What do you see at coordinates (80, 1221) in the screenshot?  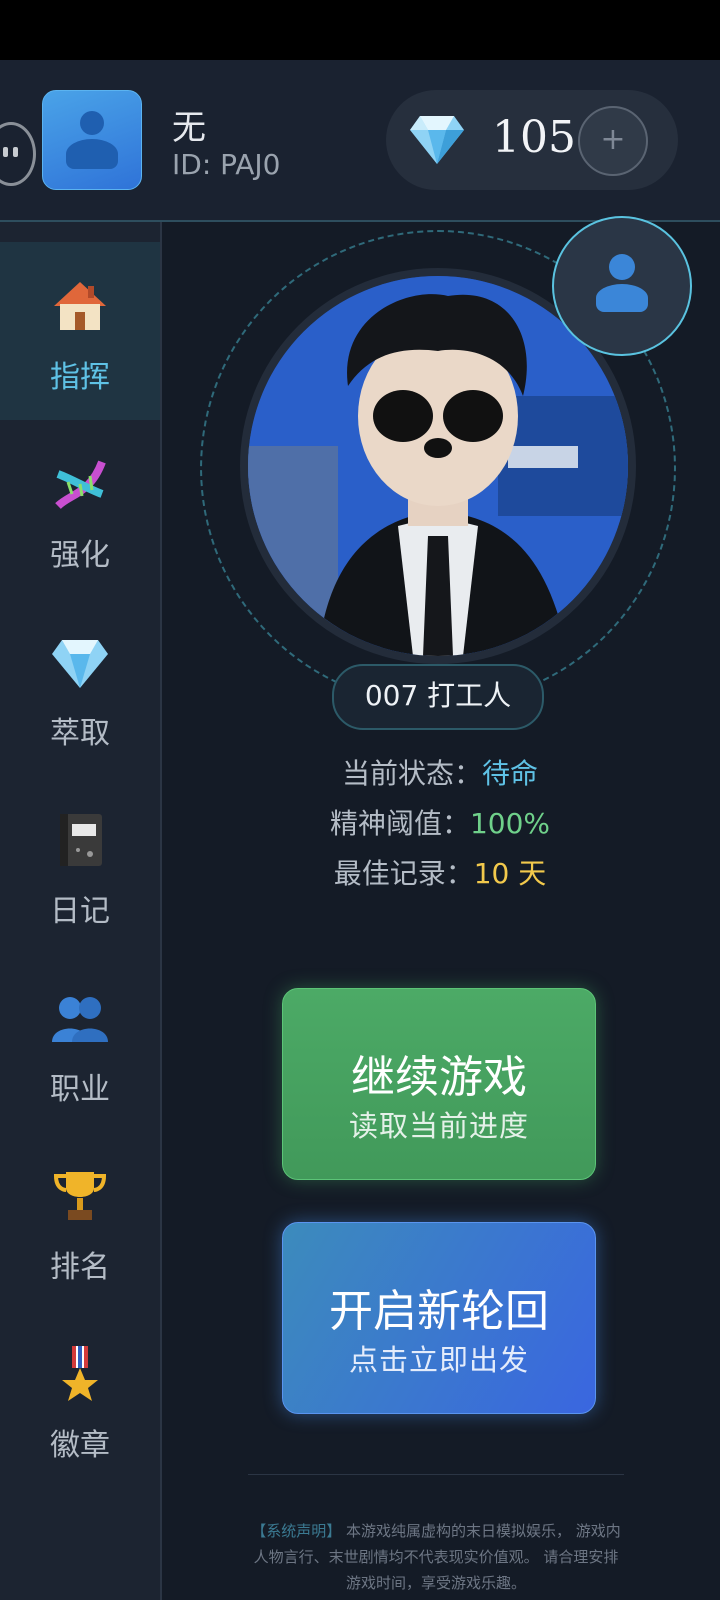 I see `sidebar-item-ranking: 排名` at bounding box center [80, 1221].